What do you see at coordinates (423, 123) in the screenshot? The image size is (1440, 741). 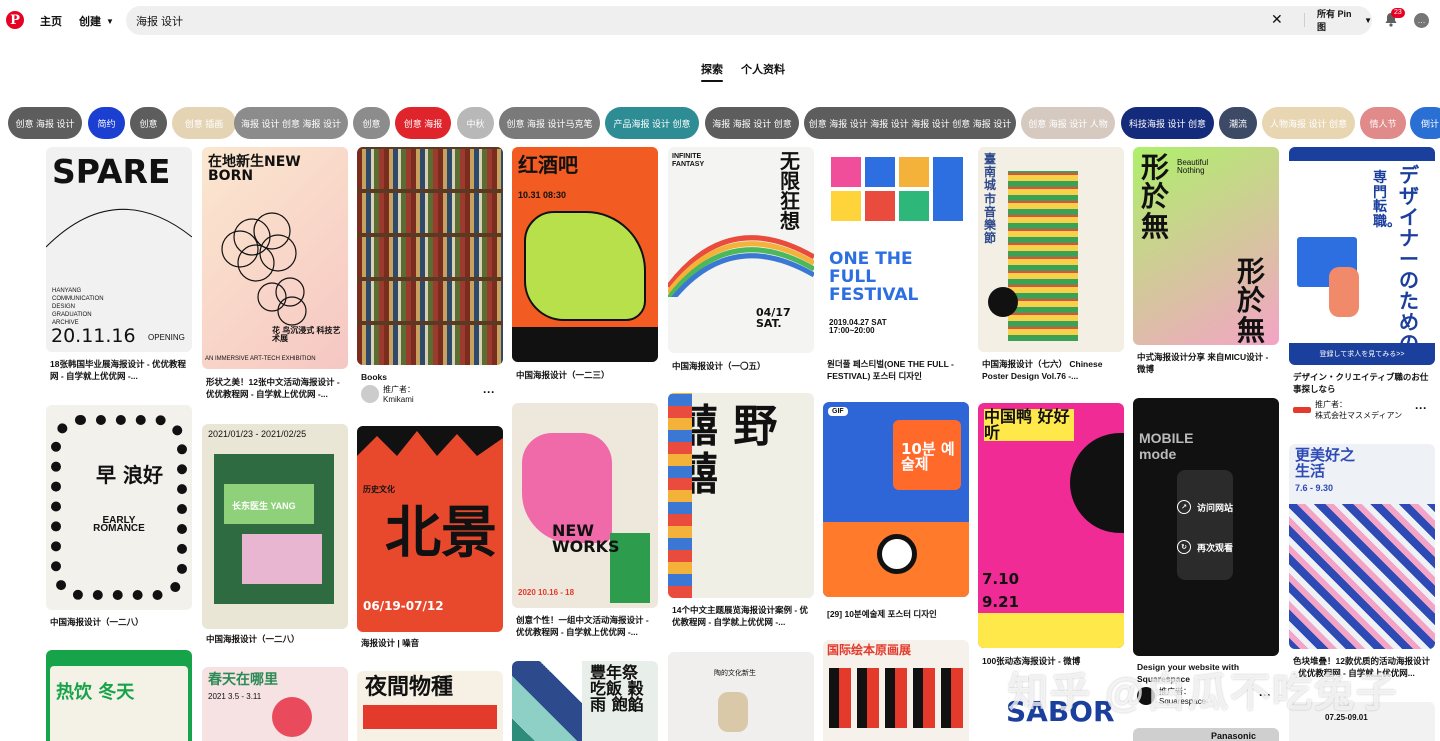 I see `chip: 创意 海报` at bounding box center [423, 123].